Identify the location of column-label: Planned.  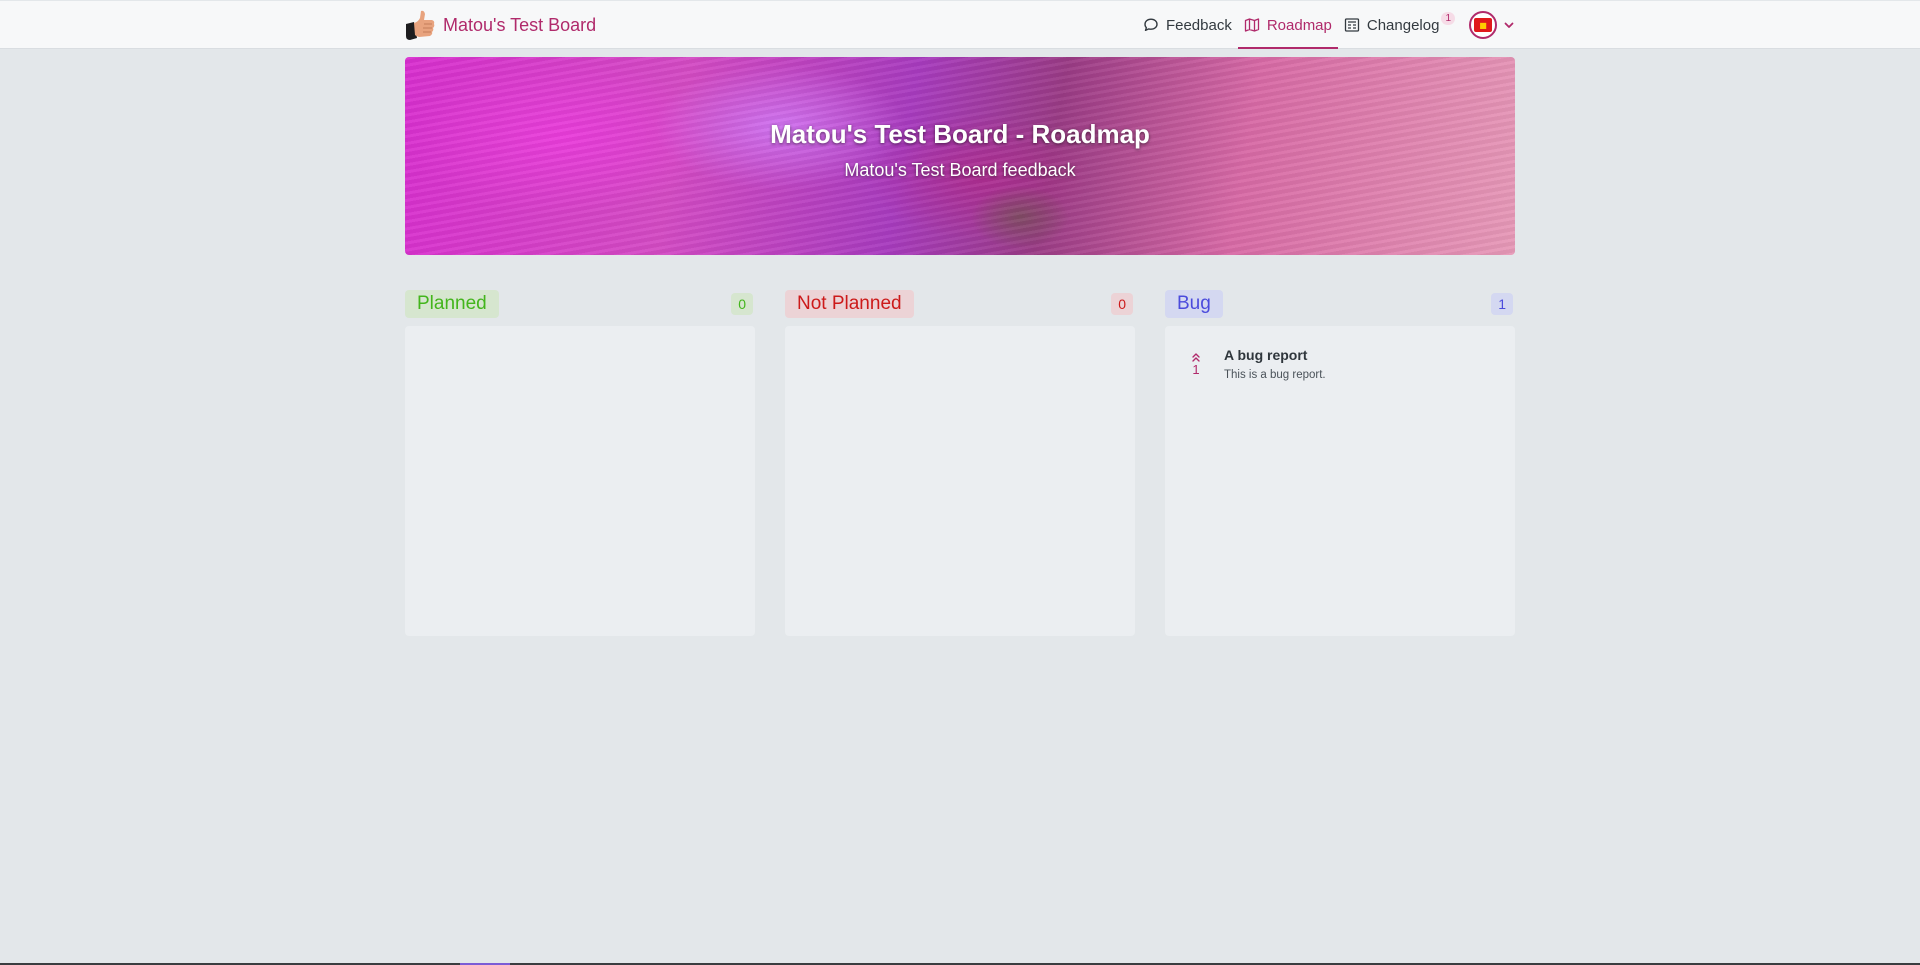
(452, 304).